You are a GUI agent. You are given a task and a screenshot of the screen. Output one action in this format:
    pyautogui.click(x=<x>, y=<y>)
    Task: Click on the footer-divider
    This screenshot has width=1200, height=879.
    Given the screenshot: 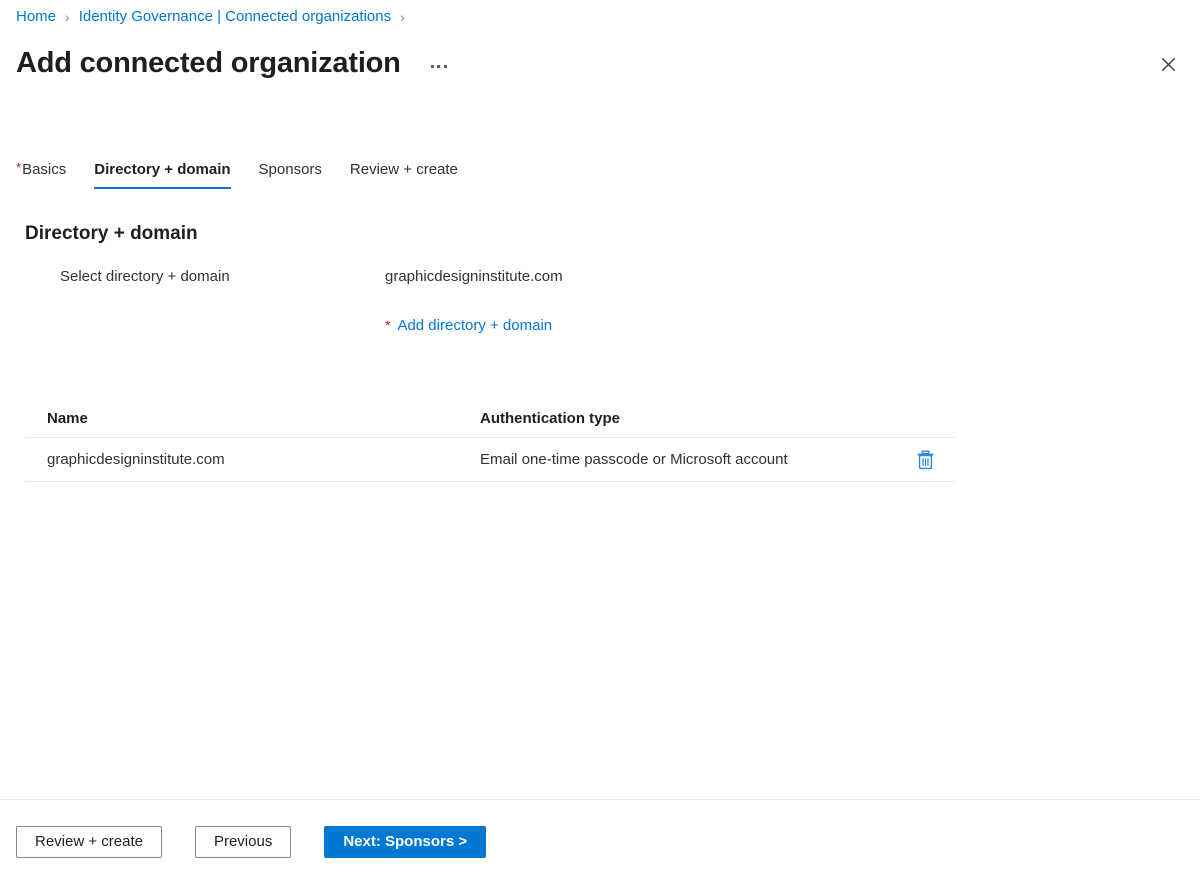 What is the action you would take?
    pyautogui.click(x=600, y=799)
    